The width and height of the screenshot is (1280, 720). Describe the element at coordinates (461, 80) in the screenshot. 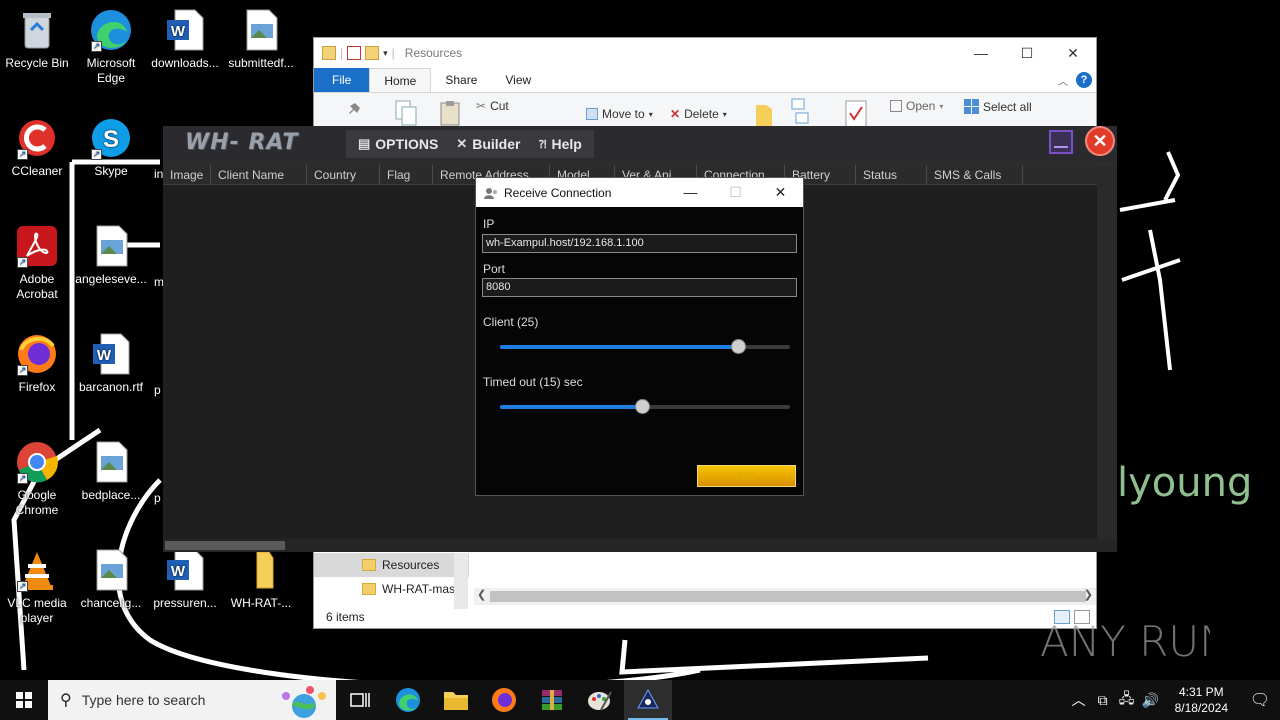

I see `tab-share: Share` at that location.